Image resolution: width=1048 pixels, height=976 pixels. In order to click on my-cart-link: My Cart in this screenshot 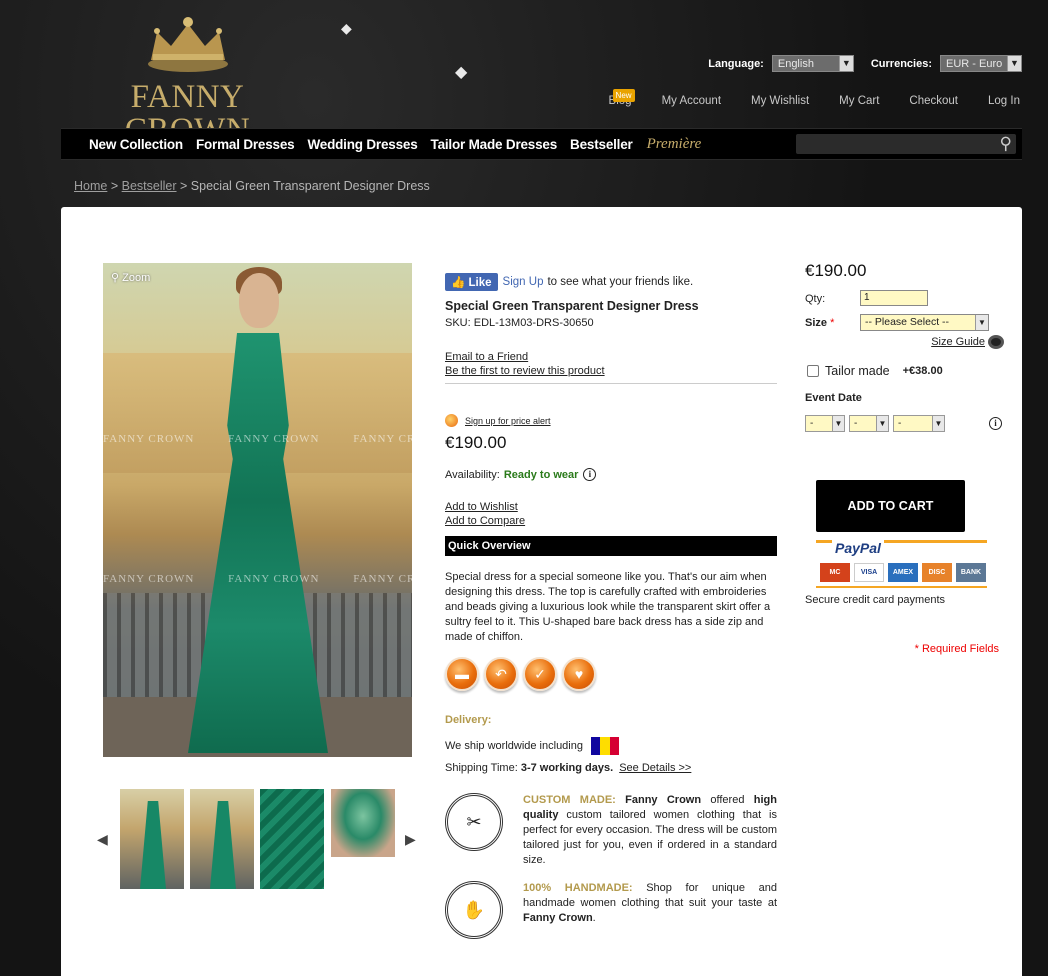, I will do `click(859, 101)`.